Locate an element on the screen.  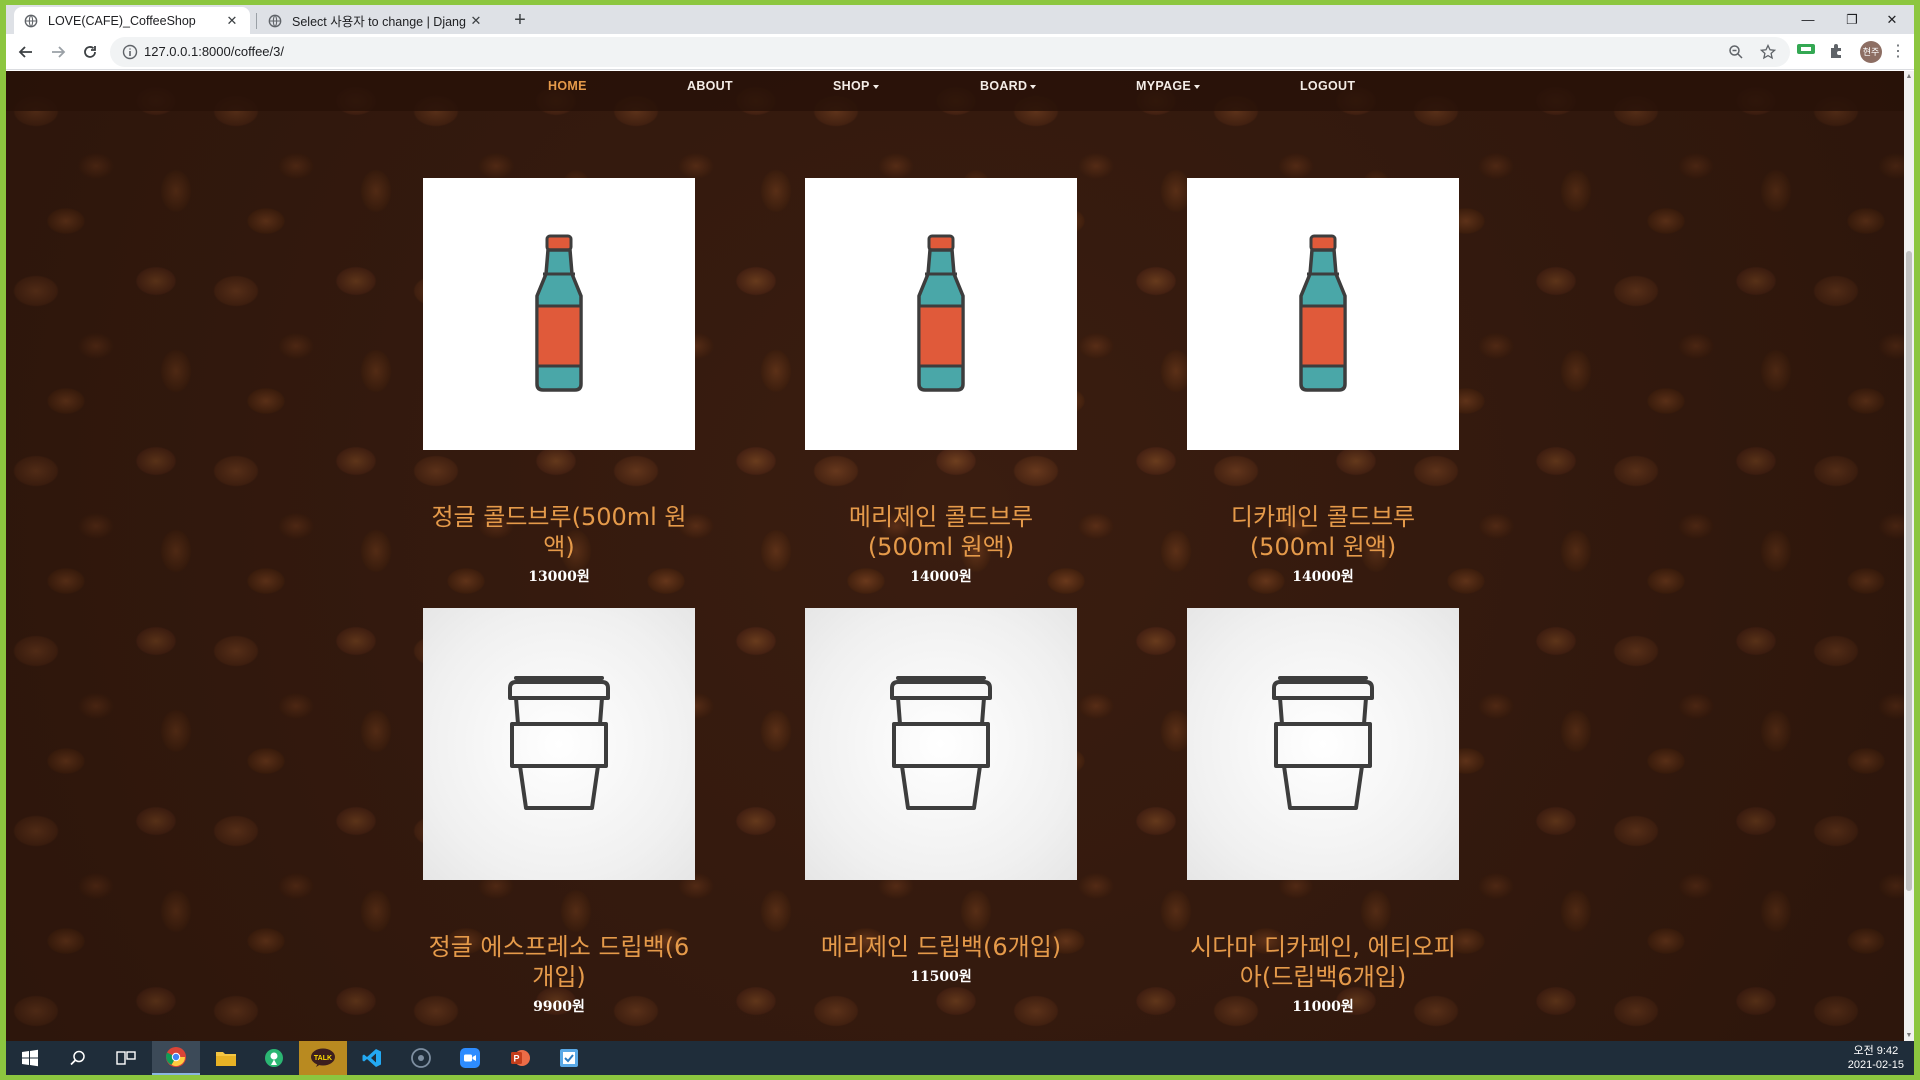
product-card: 디카페인 콜드브루(500ml 원액) 14000원 is located at coordinates (1323, 382).